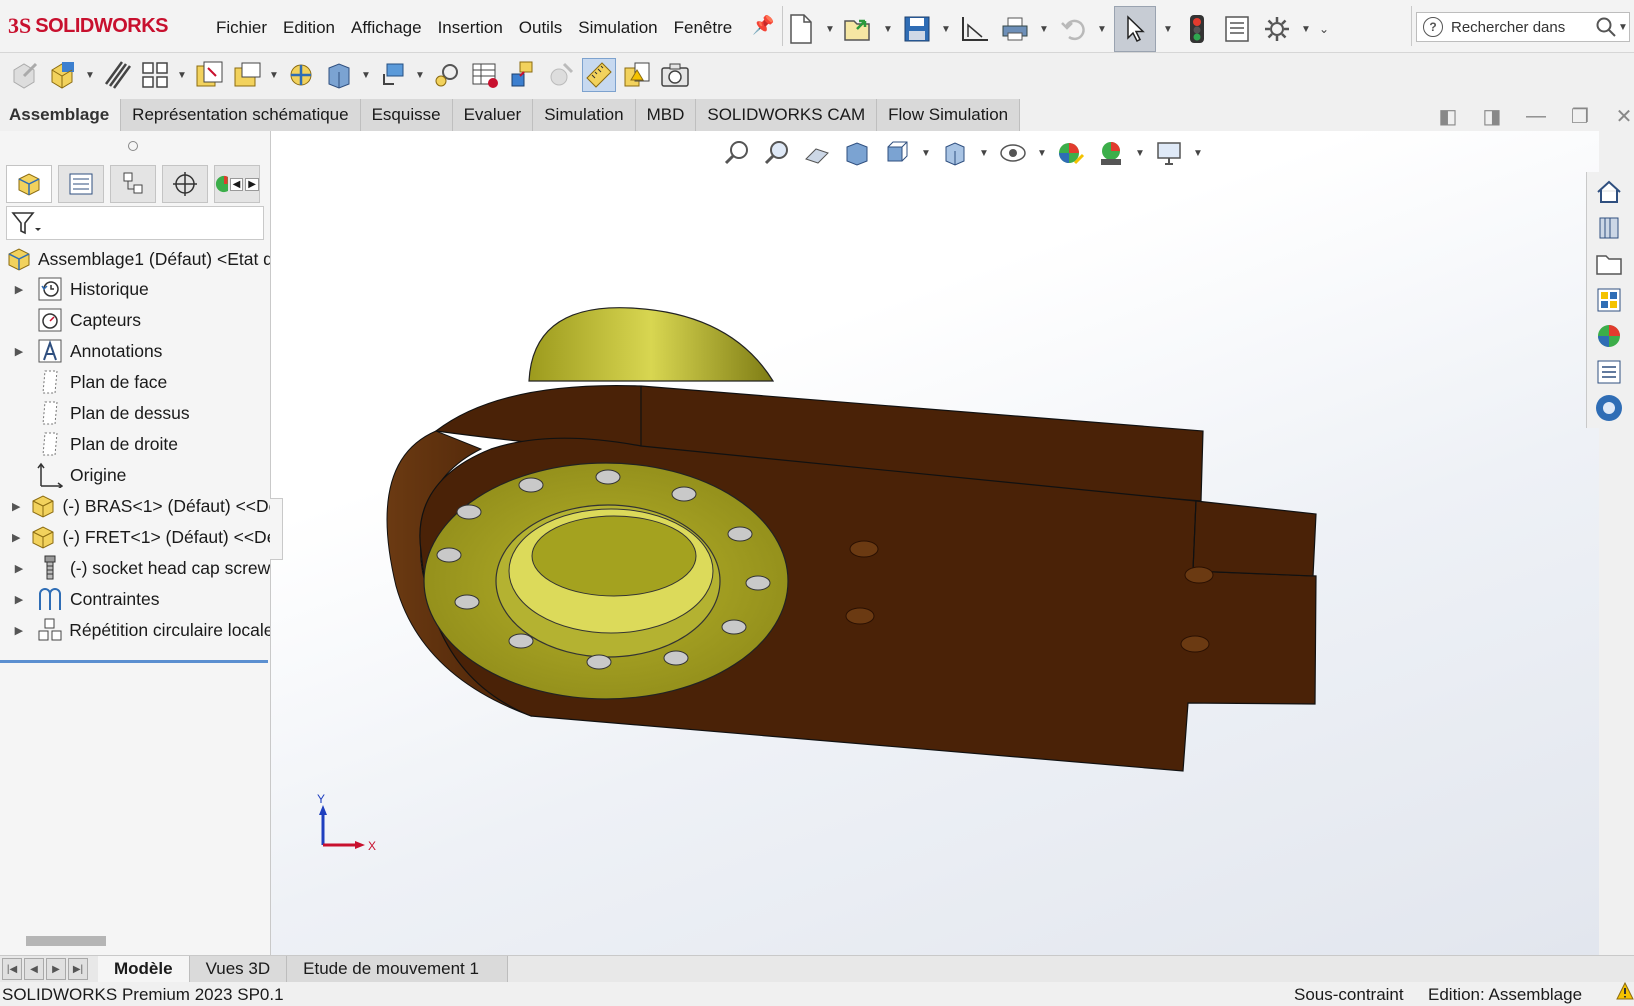 This screenshot has height=1006, width=1634. What do you see at coordinates (584, 115) in the screenshot?
I see `tab-simulation: Simulation` at bounding box center [584, 115].